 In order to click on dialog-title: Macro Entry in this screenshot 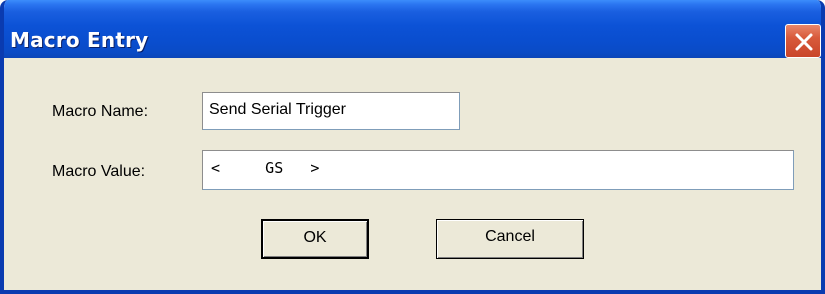, I will do `click(79, 40)`.